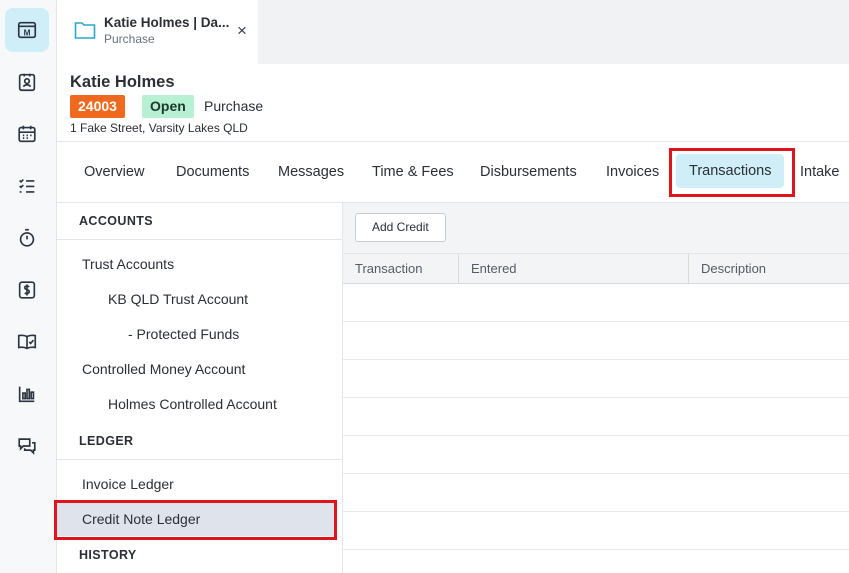 The image size is (849, 573). I want to click on status-badge: Open, so click(168, 106).